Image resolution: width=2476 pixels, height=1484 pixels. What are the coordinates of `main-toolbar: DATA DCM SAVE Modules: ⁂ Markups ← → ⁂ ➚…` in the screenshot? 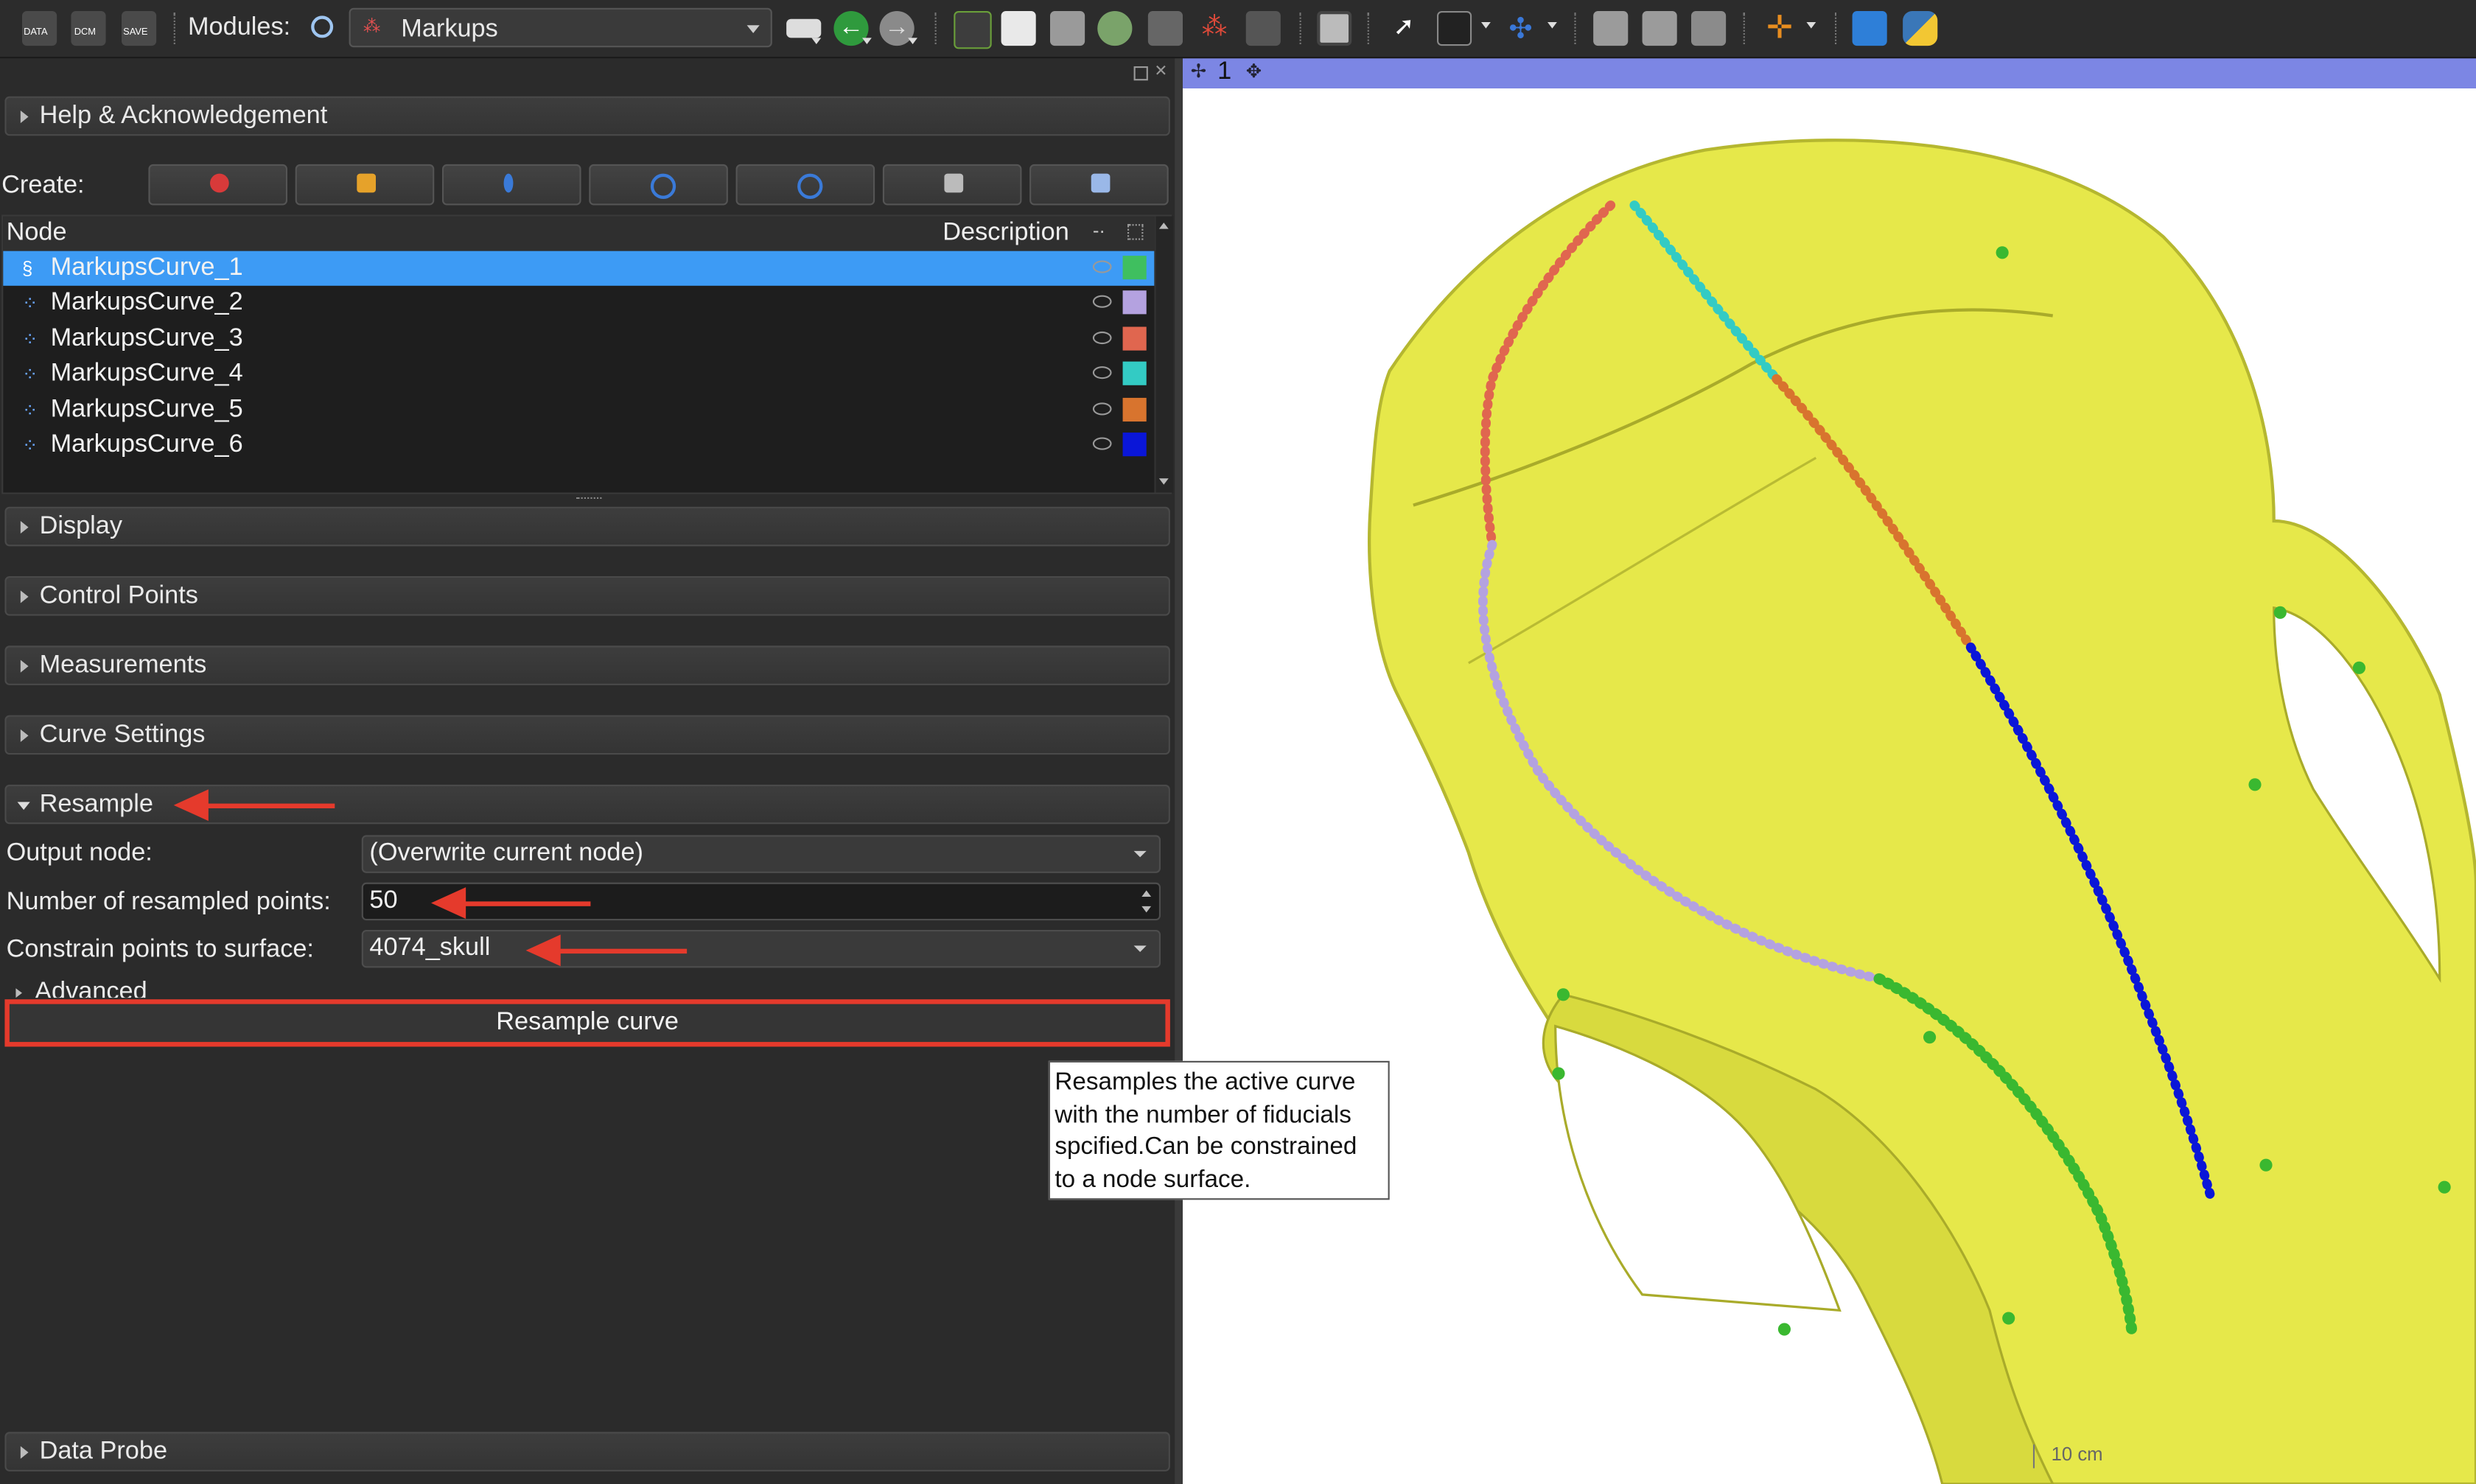 It's located at (1238, 29).